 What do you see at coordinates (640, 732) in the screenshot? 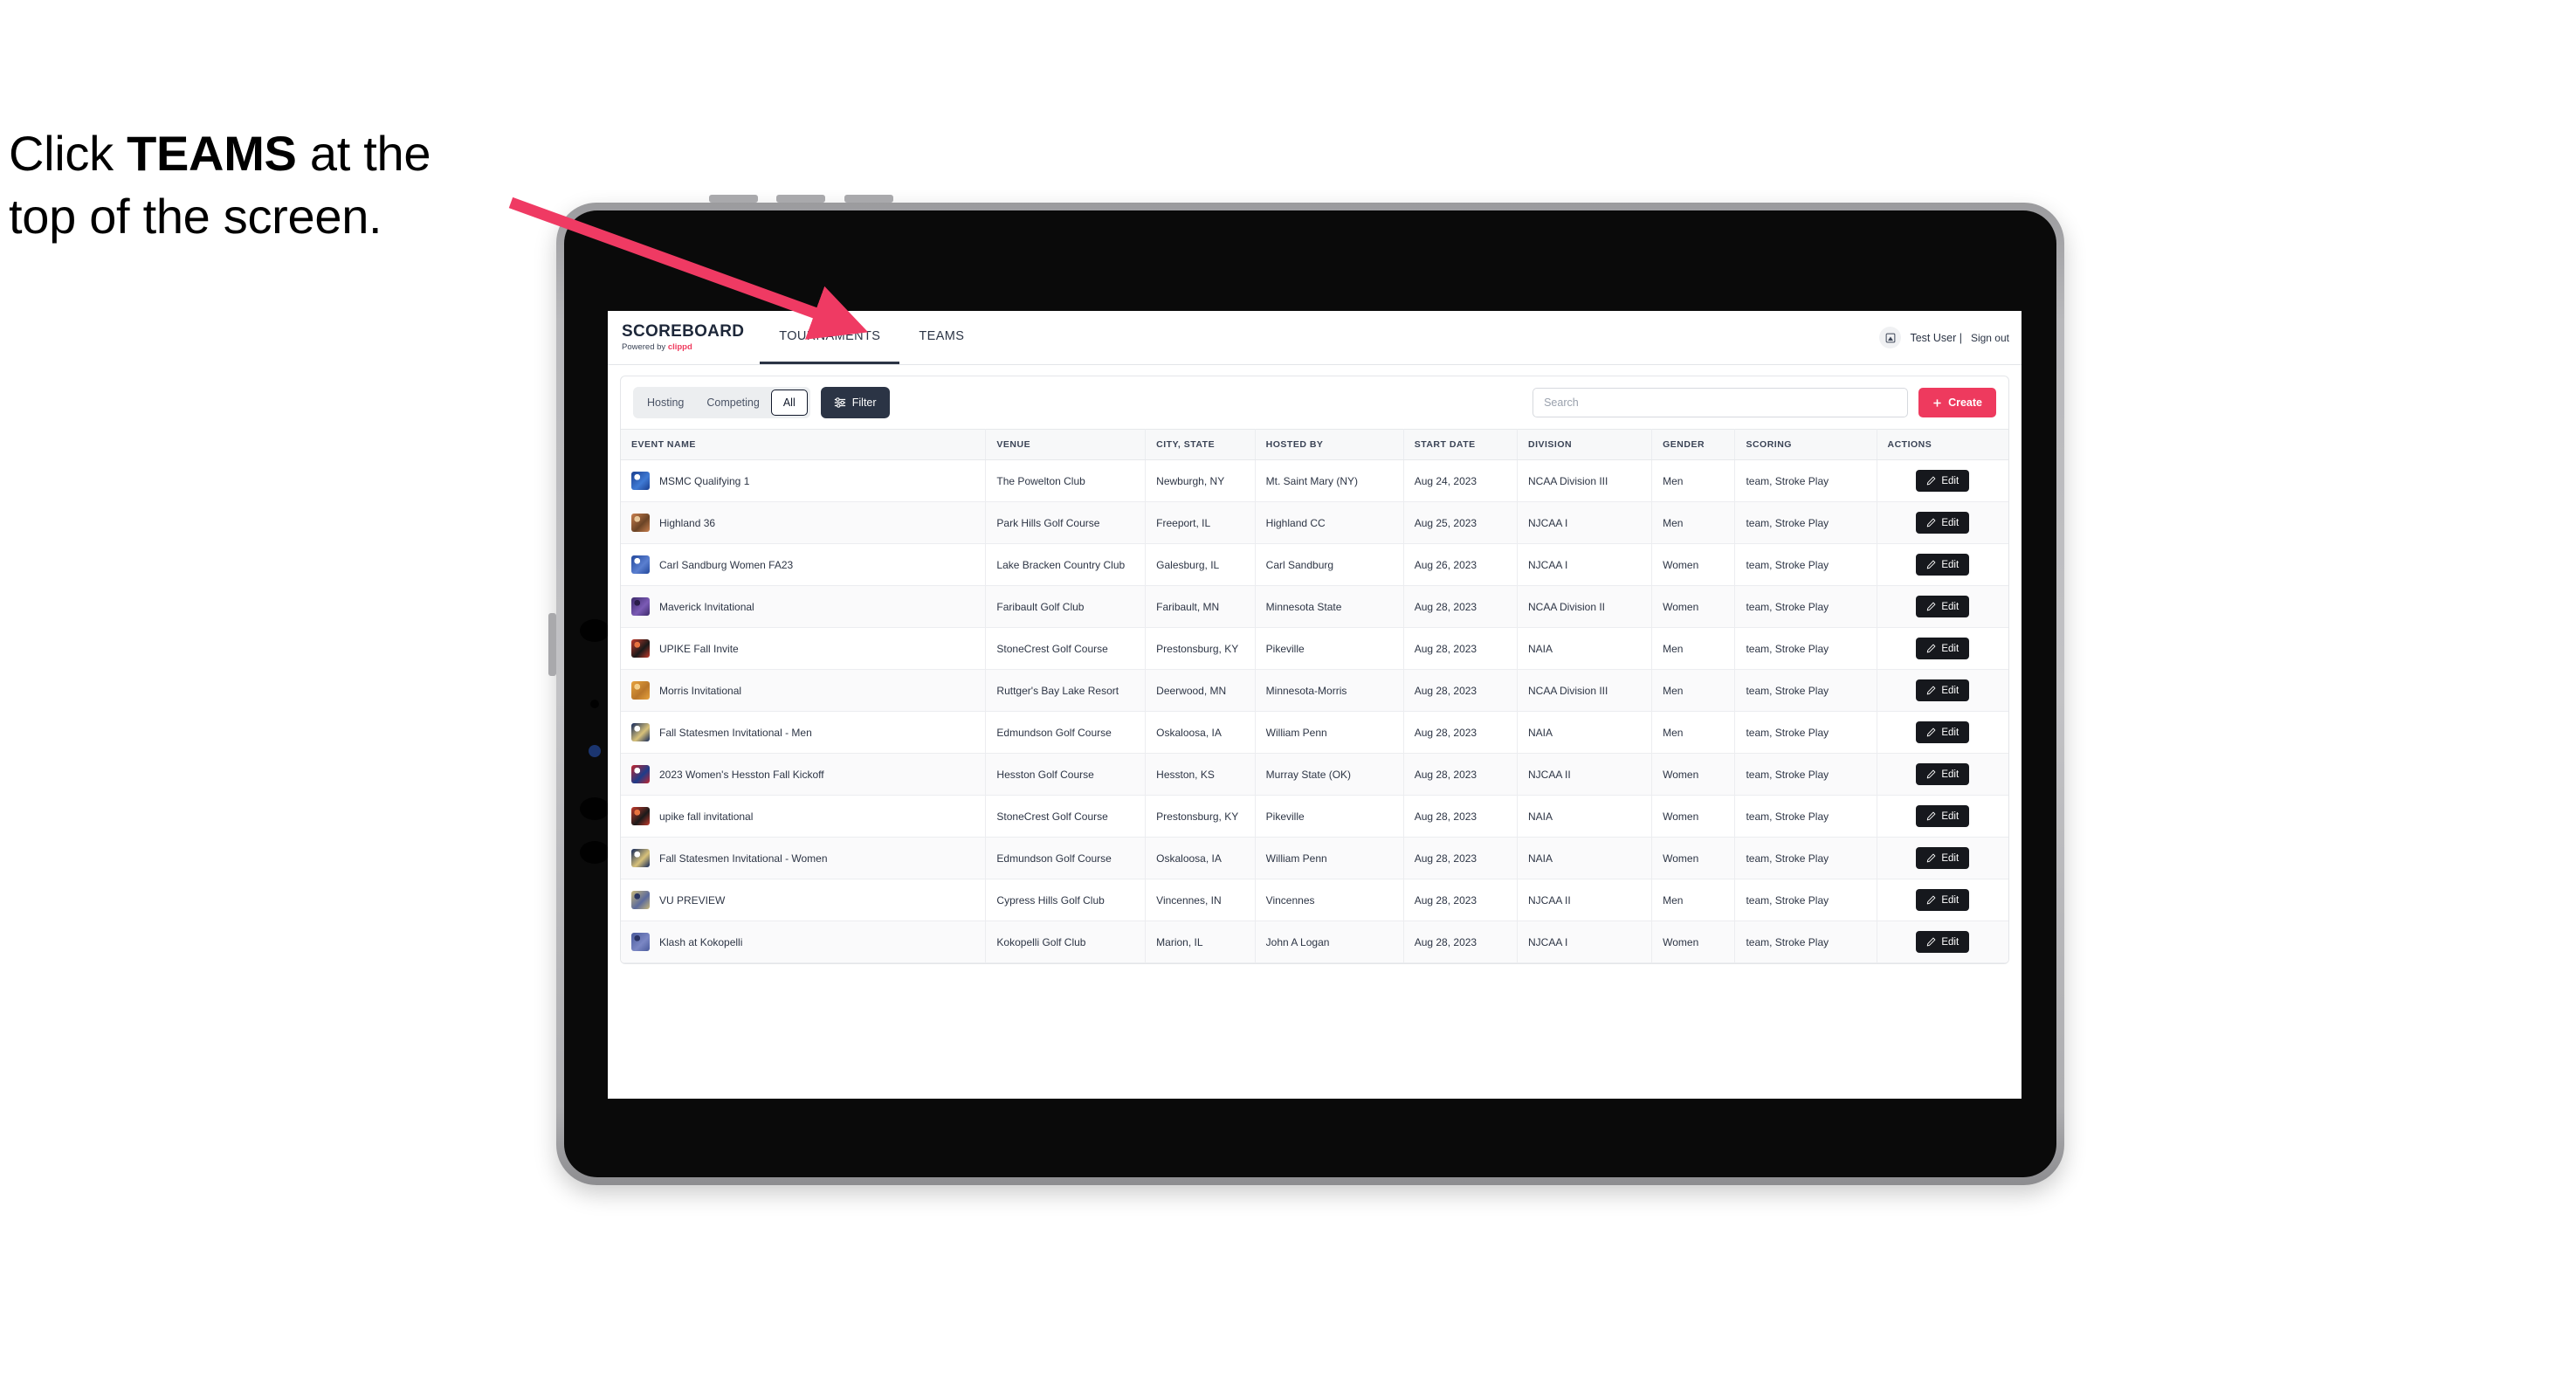
I see `william-penn-logo-icon` at bounding box center [640, 732].